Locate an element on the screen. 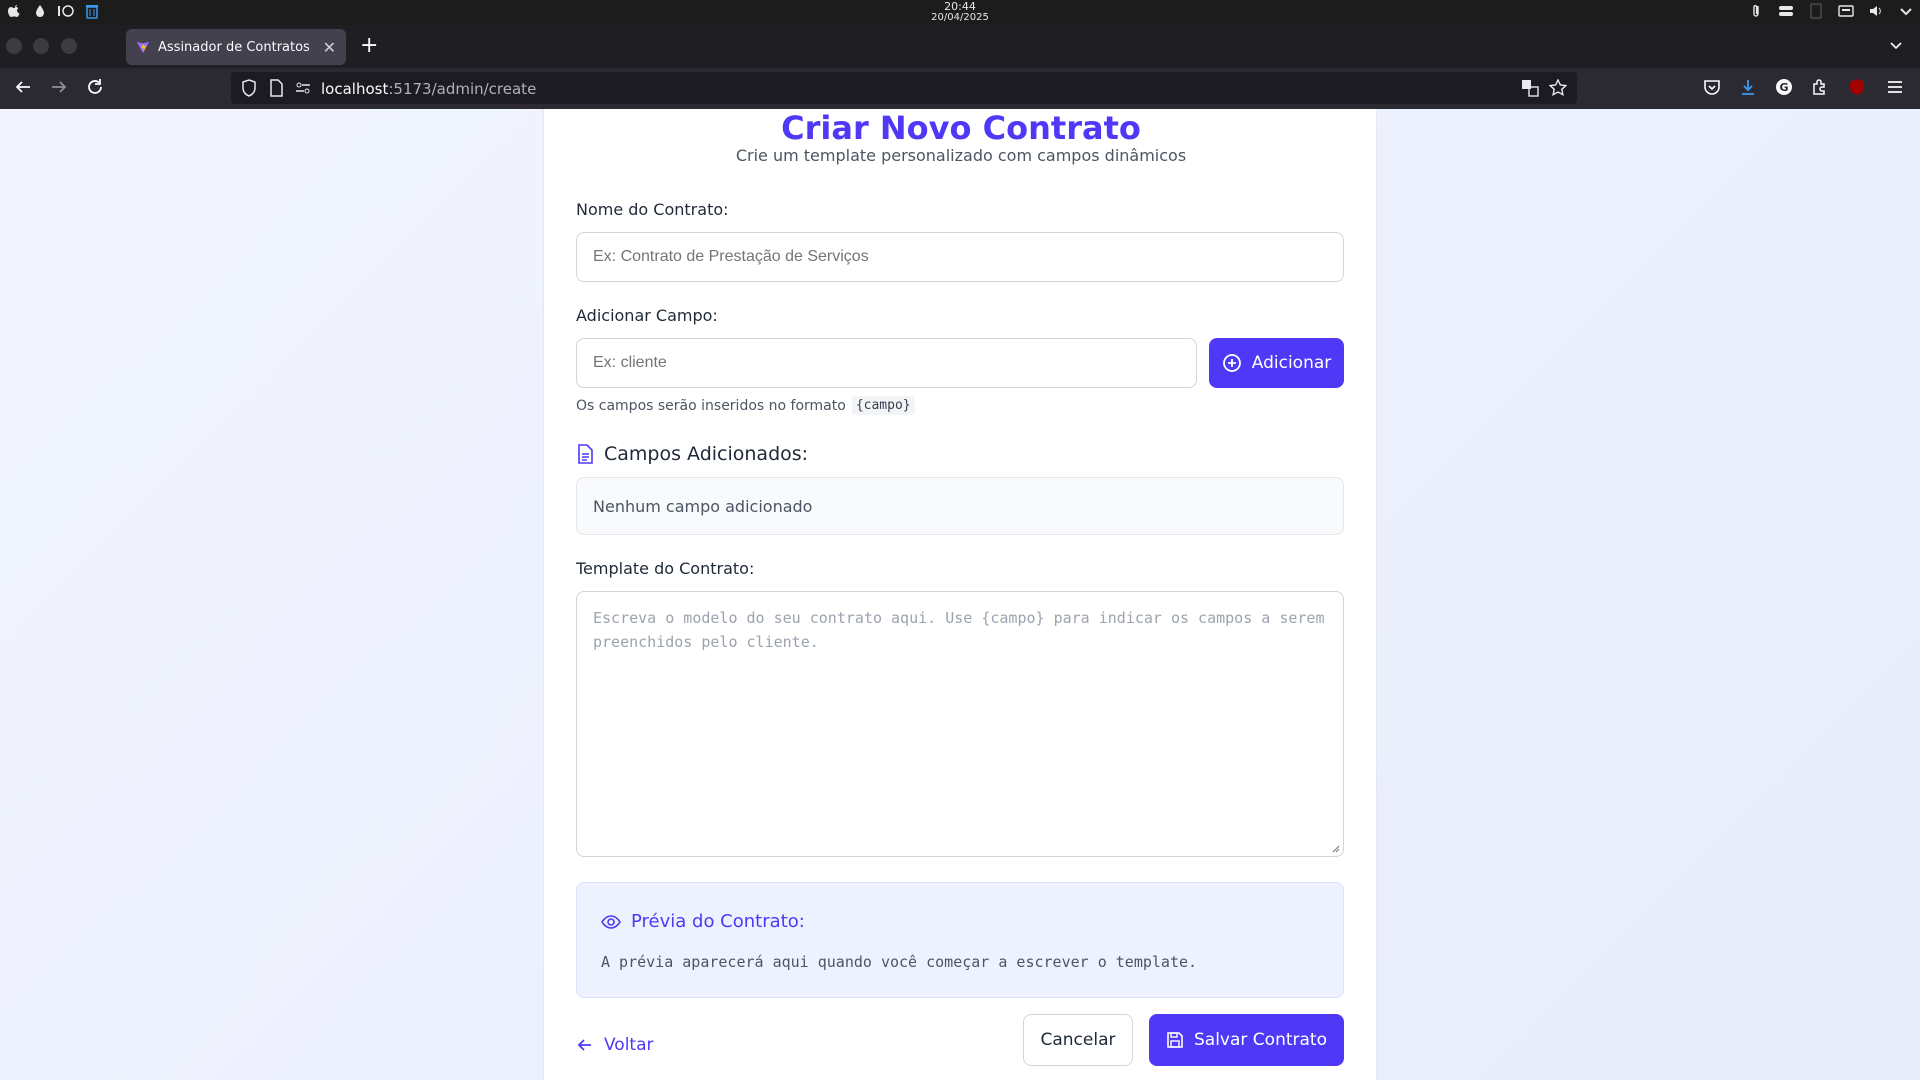 The height and width of the screenshot is (1080, 1920). add-field-label: Adicionar Campo: is located at coordinates (647, 315).